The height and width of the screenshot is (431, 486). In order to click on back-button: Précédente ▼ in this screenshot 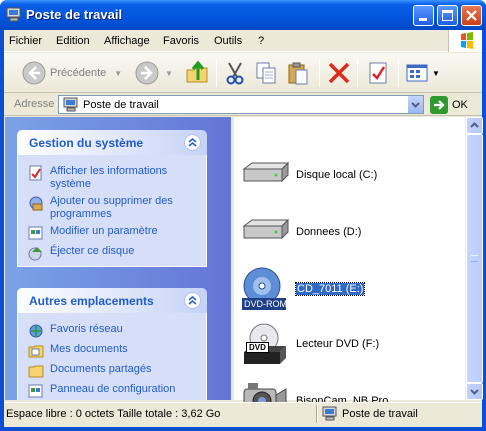, I will do `click(72, 73)`.